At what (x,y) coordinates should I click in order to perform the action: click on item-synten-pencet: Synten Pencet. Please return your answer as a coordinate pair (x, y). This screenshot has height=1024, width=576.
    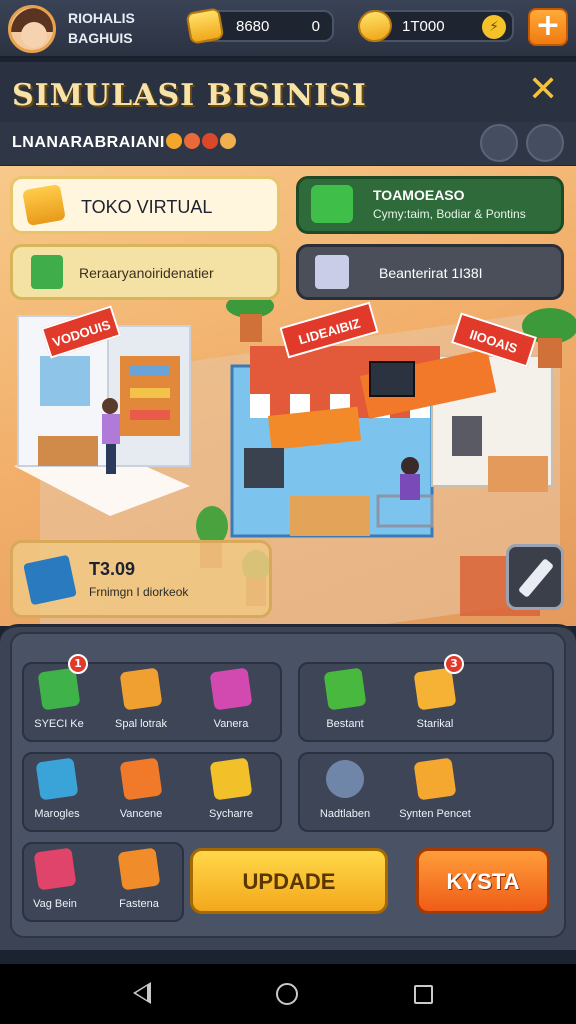
    Looking at the image, I should click on (435, 788).